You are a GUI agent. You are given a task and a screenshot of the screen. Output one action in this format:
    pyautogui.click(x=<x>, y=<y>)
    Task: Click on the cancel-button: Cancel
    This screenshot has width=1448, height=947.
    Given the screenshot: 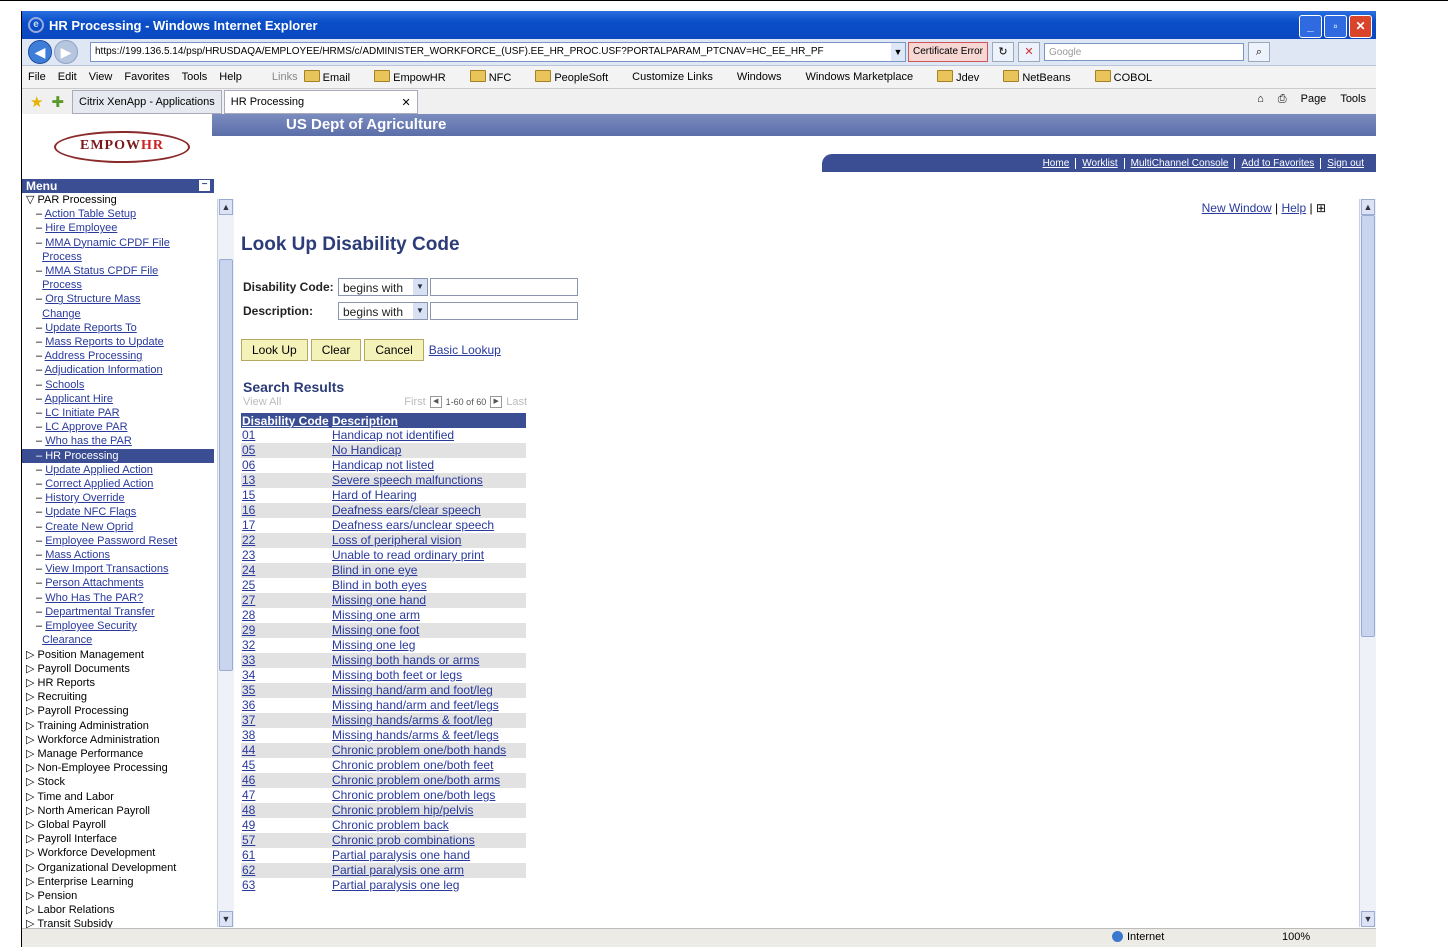 What is the action you would take?
    pyautogui.click(x=394, y=350)
    